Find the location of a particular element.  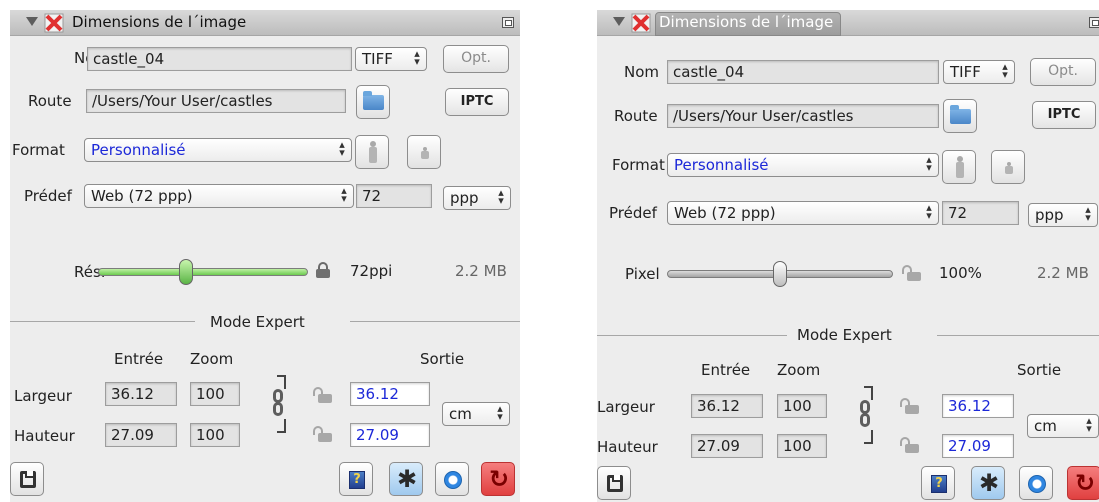

panel-title: Dimensions de l´image is located at coordinates (746, 22).